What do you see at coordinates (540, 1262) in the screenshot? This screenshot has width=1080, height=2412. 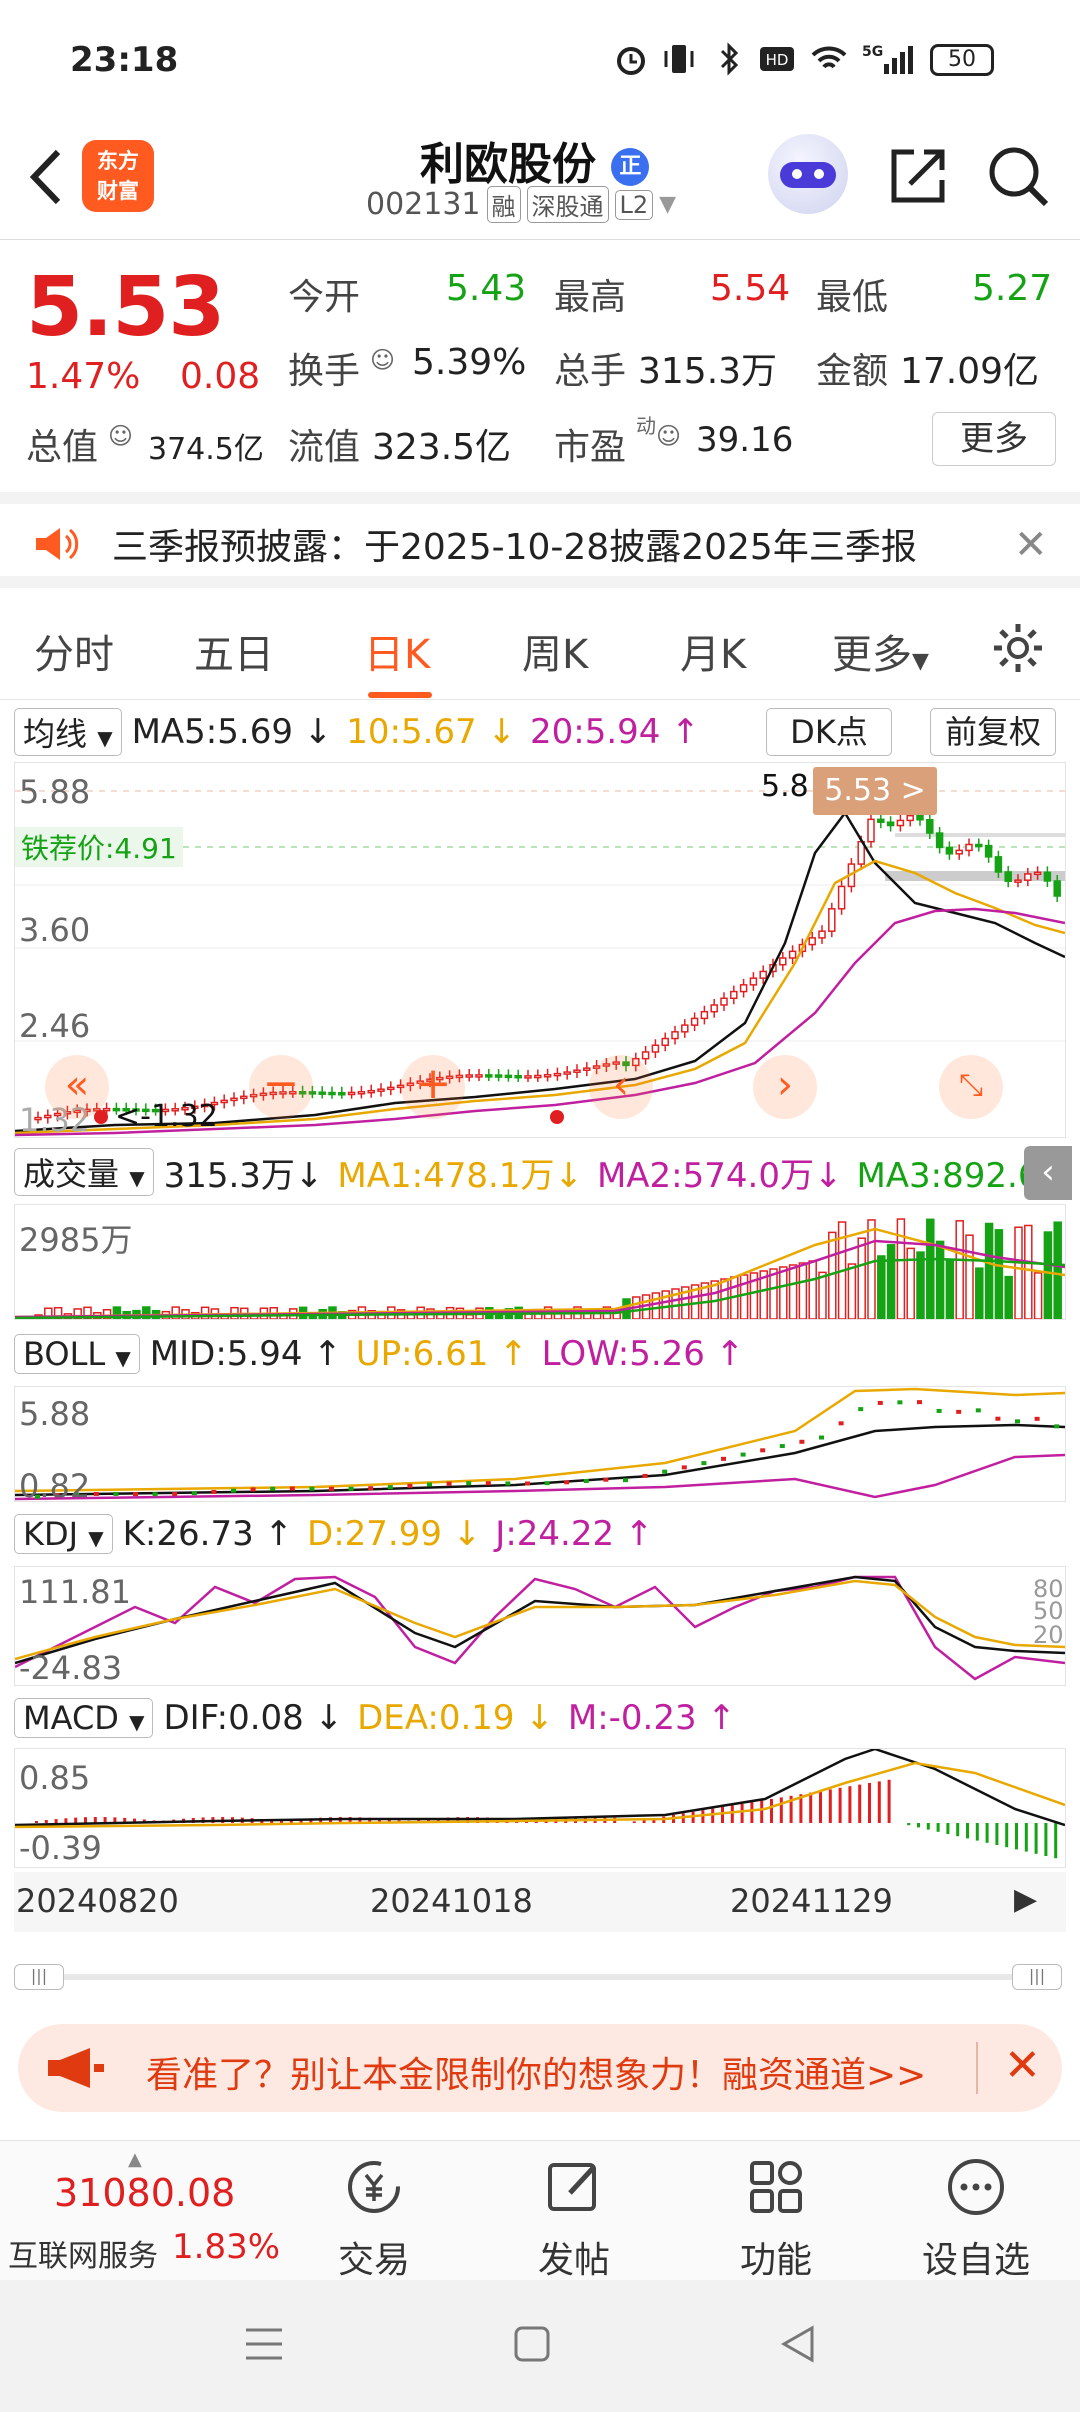 I see `volume-chart: 2985万` at bounding box center [540, 1262].